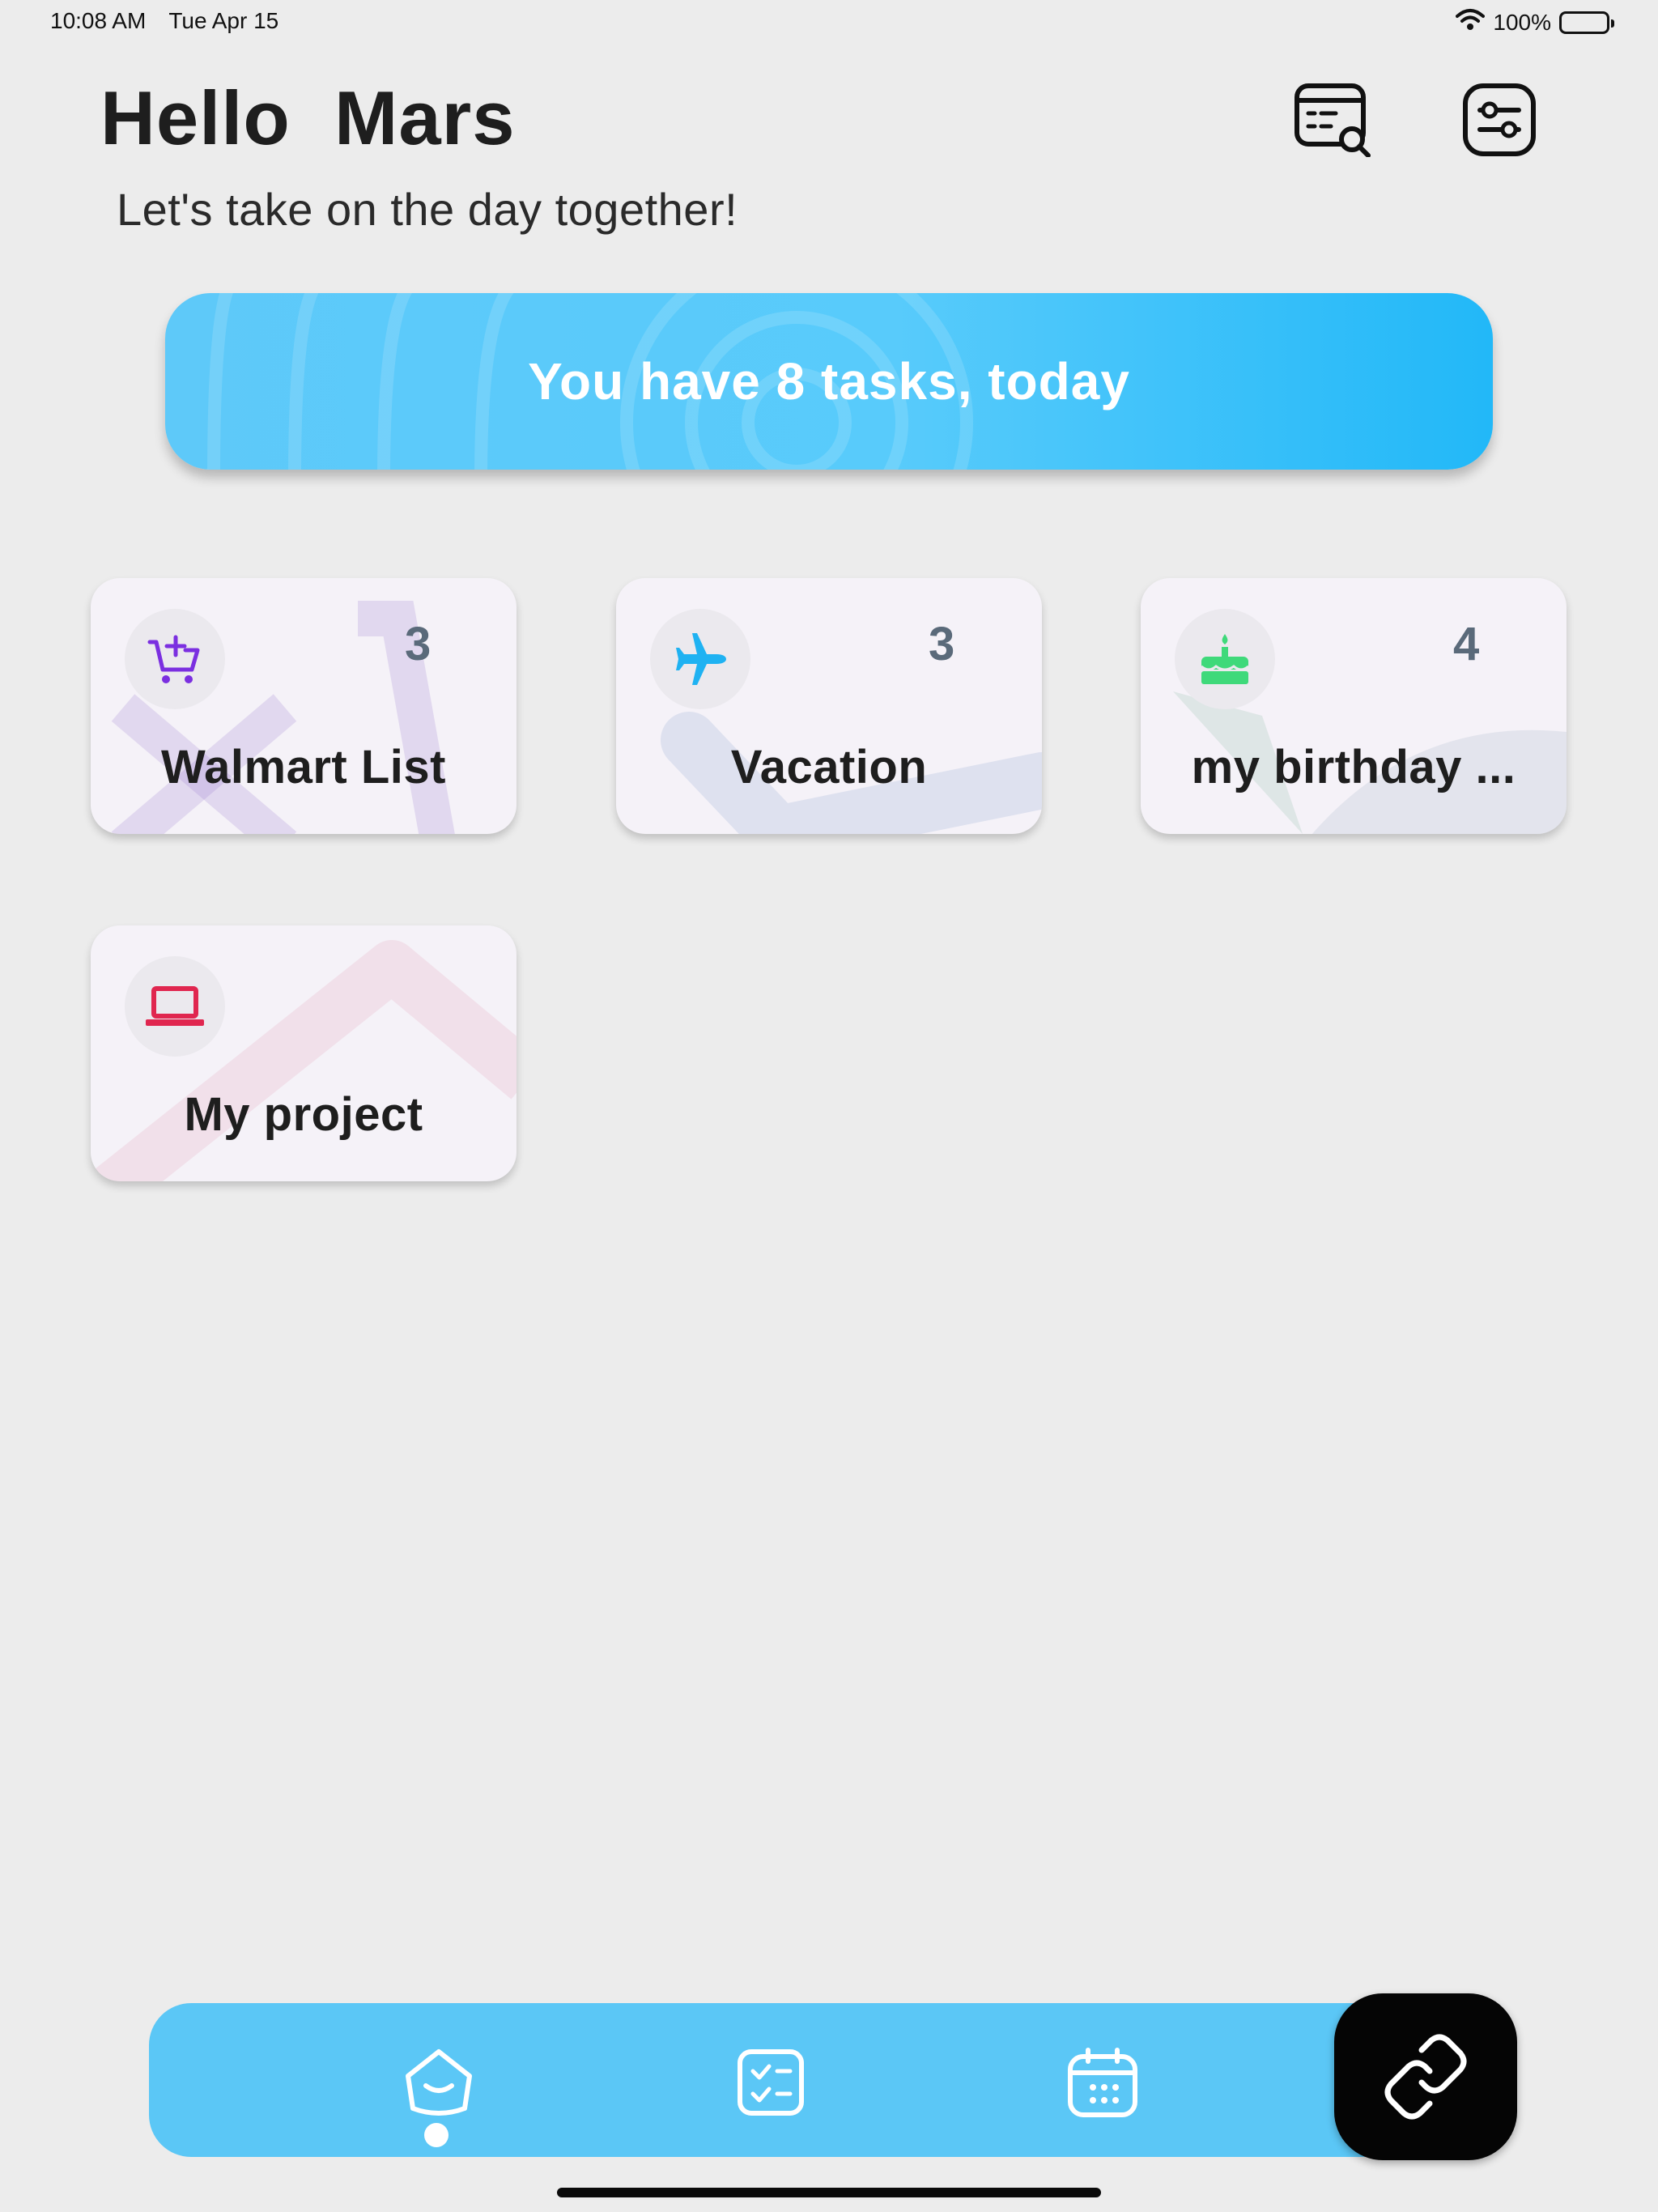 The image size is (1658, 2212). I want to click on calendar-search-icon, so click(1333, 120).